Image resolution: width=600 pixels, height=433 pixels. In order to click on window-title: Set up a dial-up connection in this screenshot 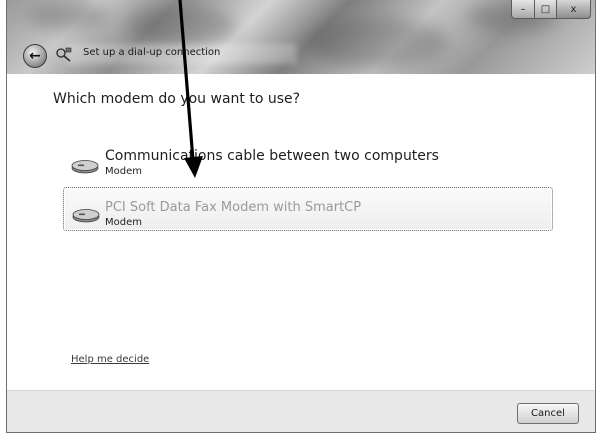, I will do `click(152, 52)`.